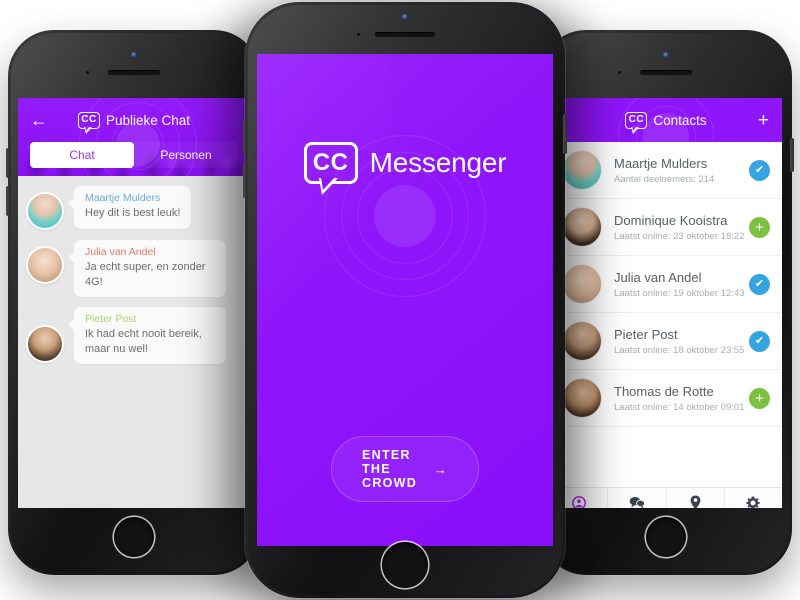  I want to click on contact-name: Maartje Mulders, so click(661, 163).